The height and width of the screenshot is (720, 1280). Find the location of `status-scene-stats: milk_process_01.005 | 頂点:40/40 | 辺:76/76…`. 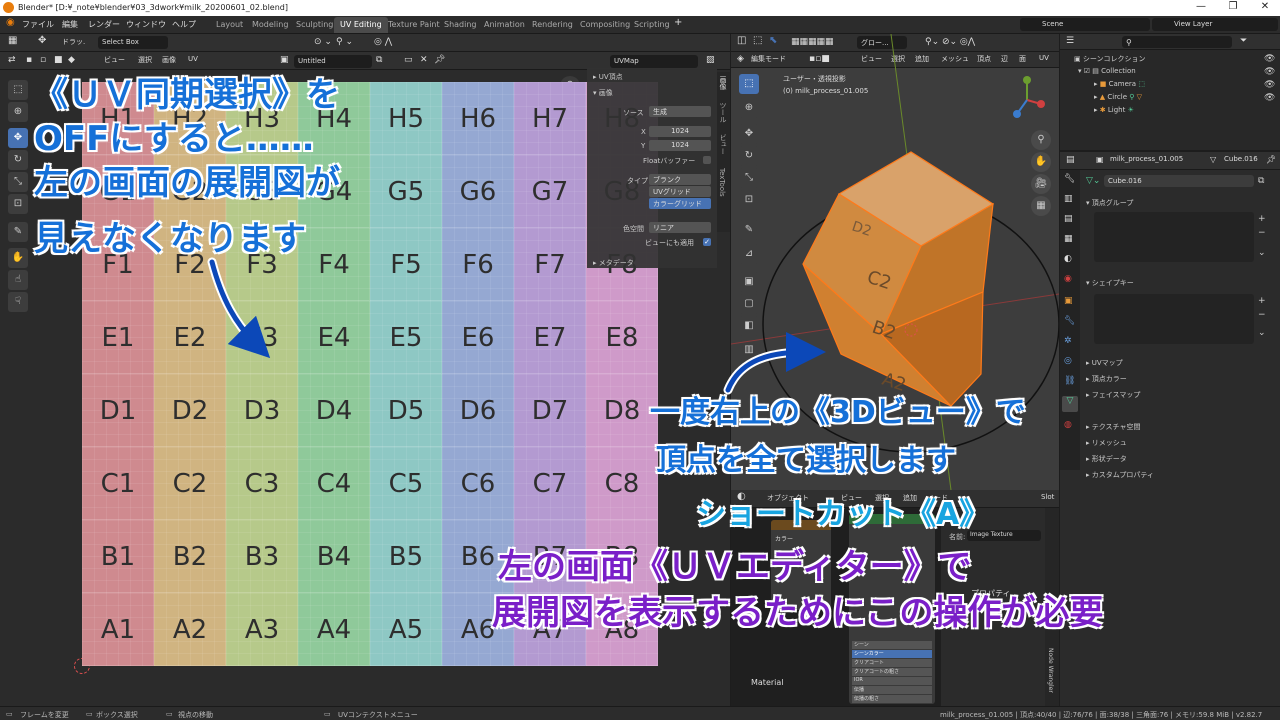

status-scene-stats: milk_process_01.005 | 頂点:40/40 | 辺:76/76… is located at coordinates (1101, 715).